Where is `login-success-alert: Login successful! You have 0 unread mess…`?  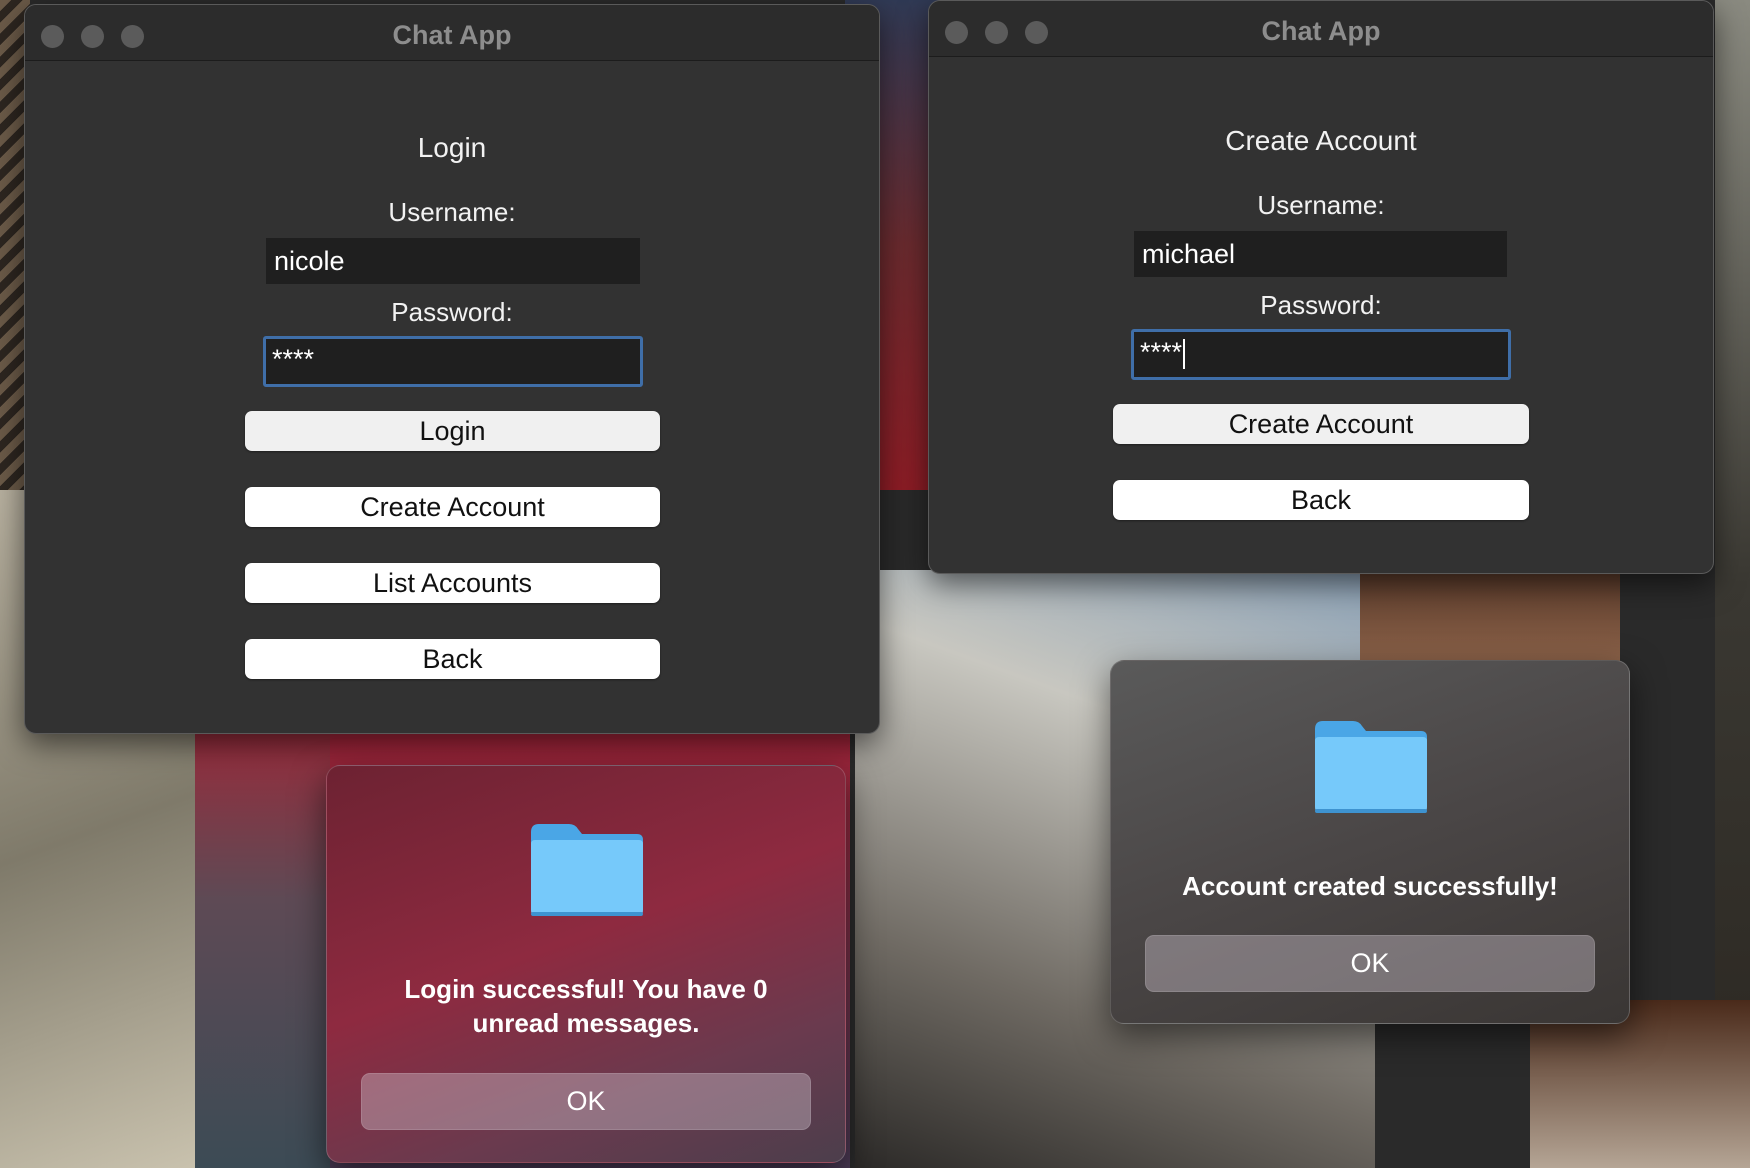
login-success-alert: Login successful! You have 0 unread mess… is located at coordinates (586, 964).